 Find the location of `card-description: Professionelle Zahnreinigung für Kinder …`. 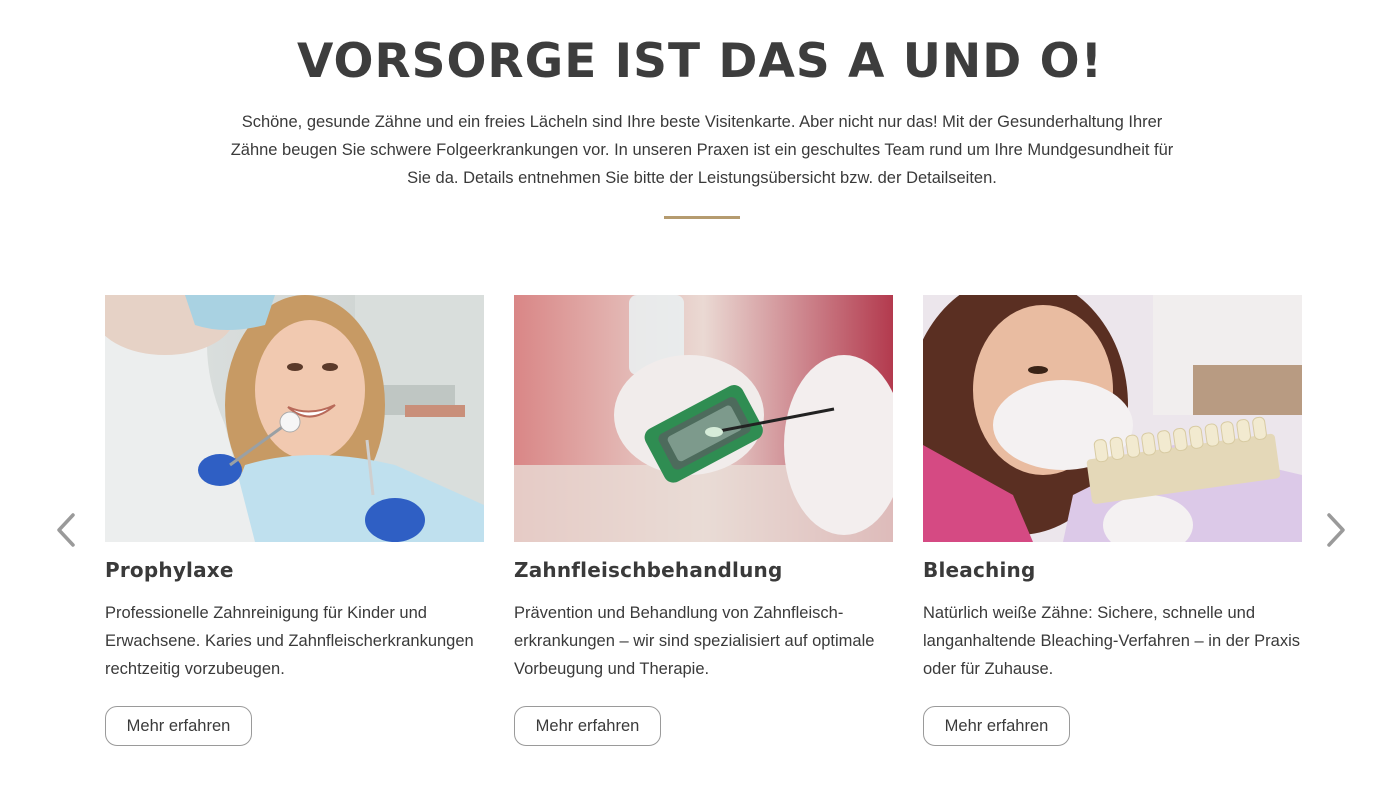

card-description: Professionelle Zahnreinigung für Kinder … is located at coordinates (289, 641).